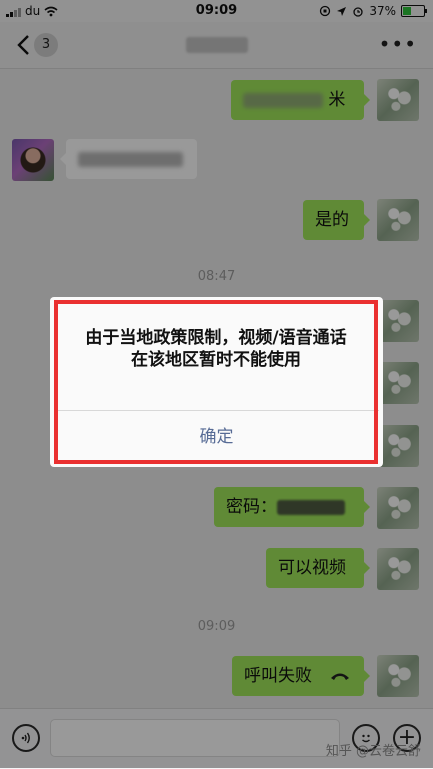 The width and height of the screenshot is (433, 769). Describe the element at coordinates (216, 360) in the screenshot. I see `dialog-message-line-2: 在该地区暂时不能使用` at that location.